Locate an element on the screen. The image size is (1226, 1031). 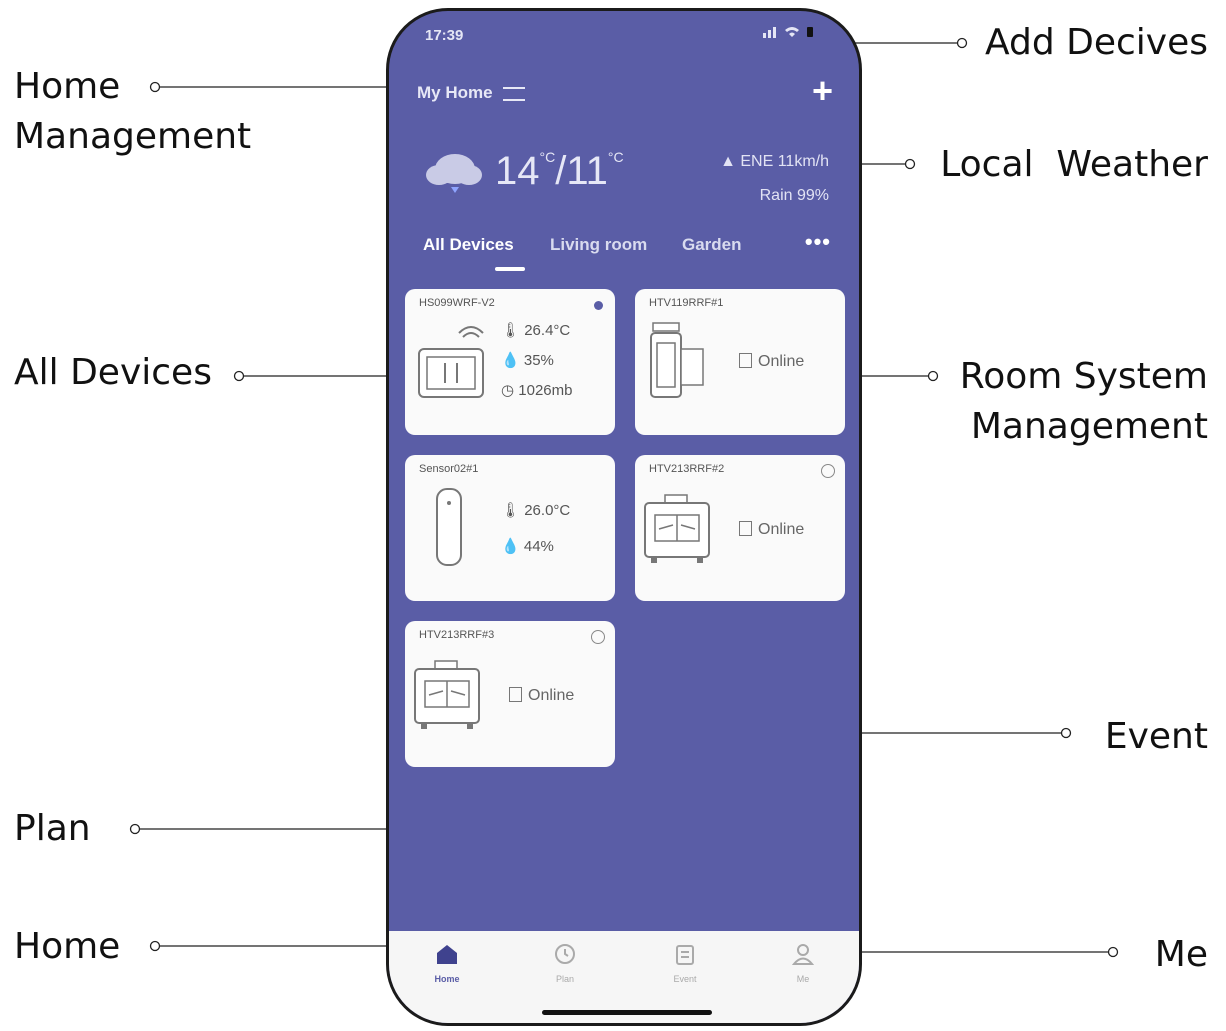
callout-event: Event is located at coordinates (1156, 736).